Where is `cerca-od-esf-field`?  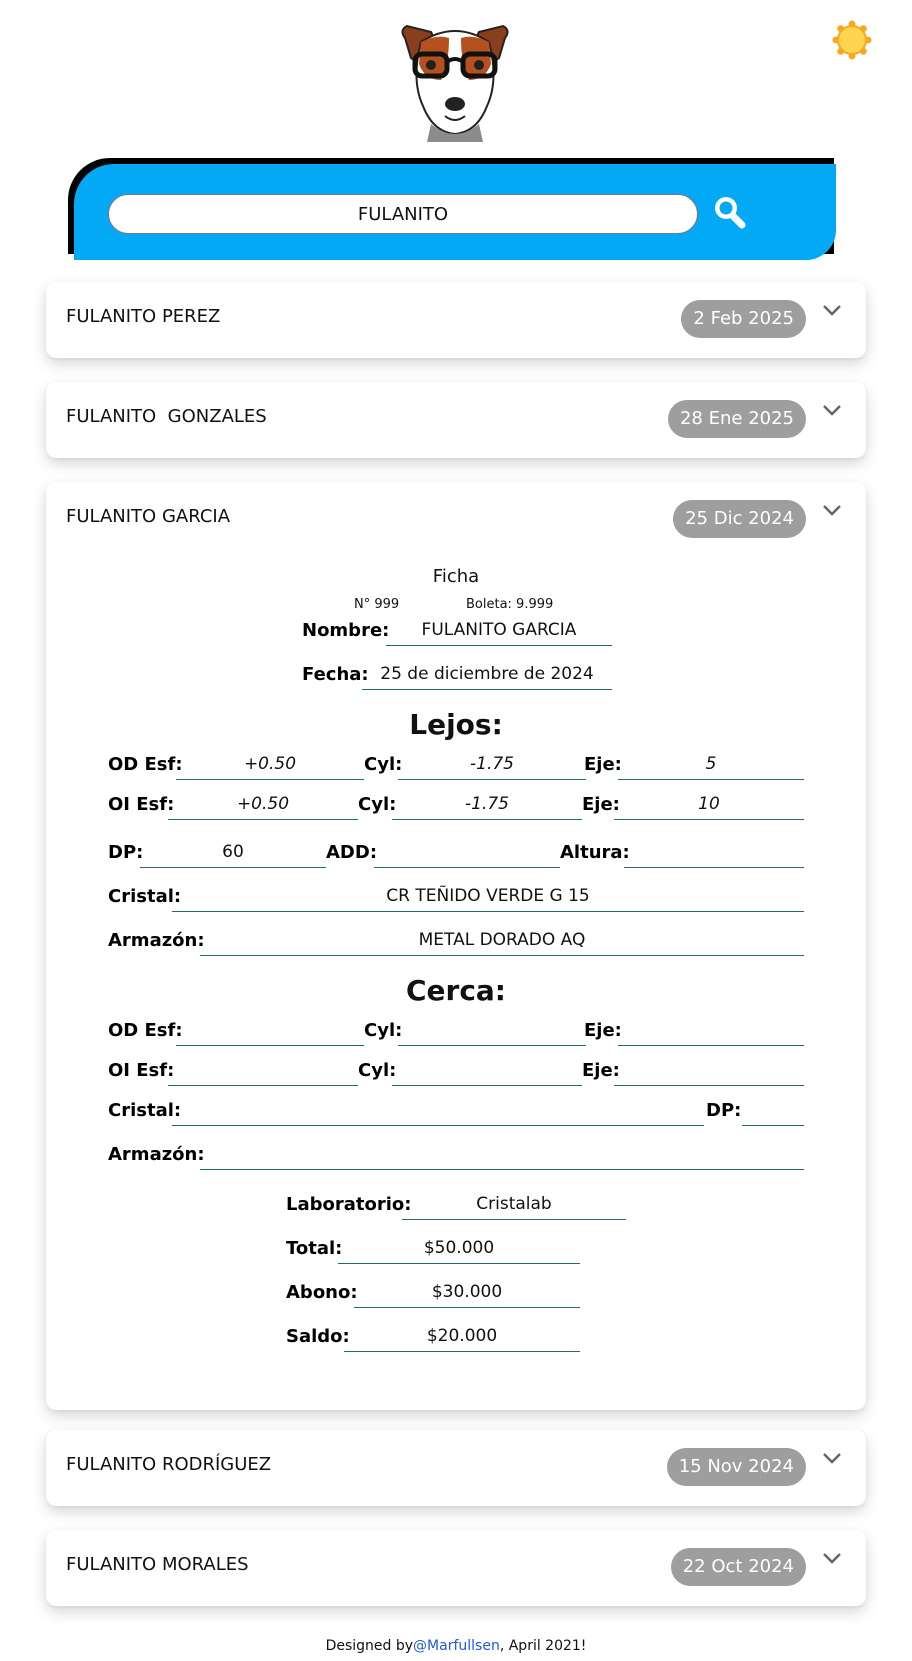
cerca-od-esf-field is located at coordinates (270, 1032).